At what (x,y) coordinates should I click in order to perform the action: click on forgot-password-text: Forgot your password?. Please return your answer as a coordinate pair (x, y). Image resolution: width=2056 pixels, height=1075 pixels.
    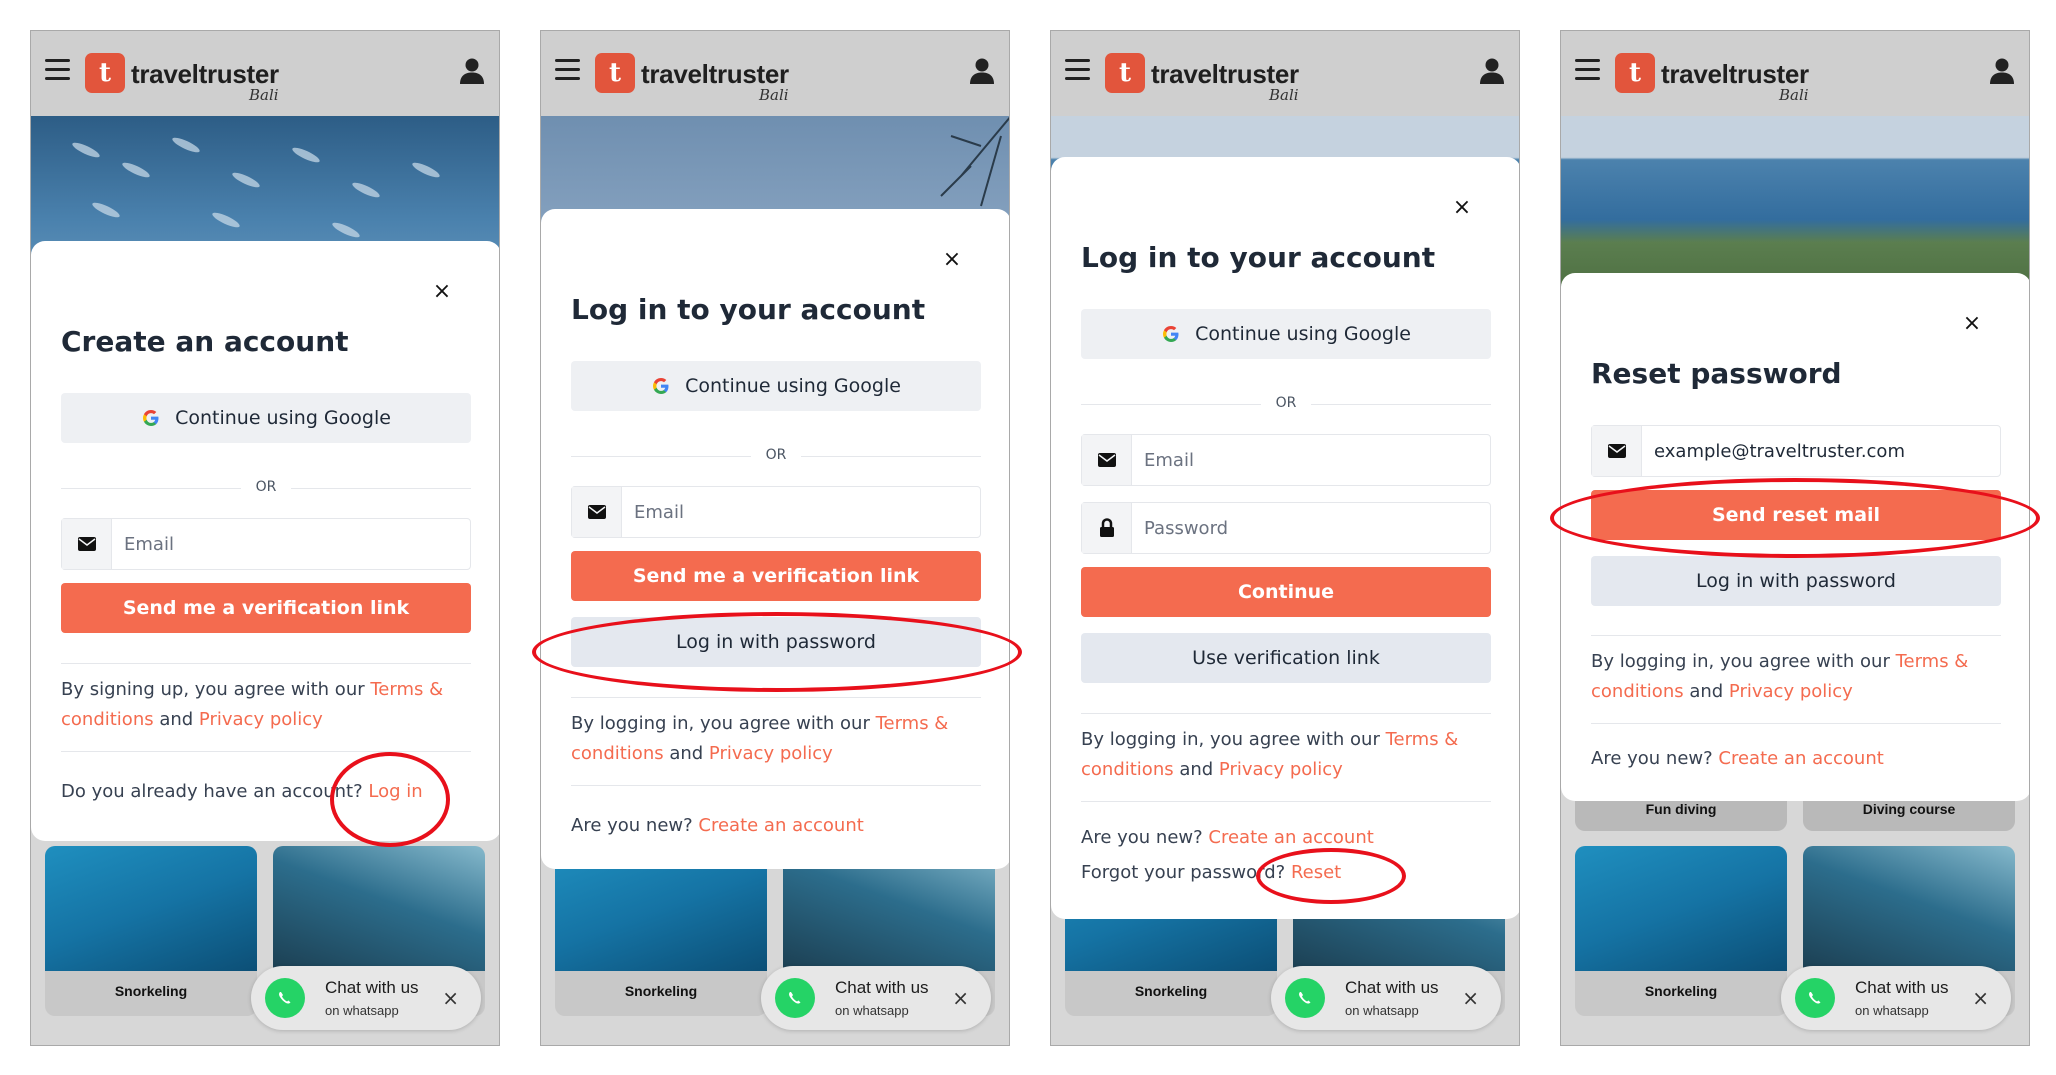
    Looking at the image, I should click on (1186, 872).